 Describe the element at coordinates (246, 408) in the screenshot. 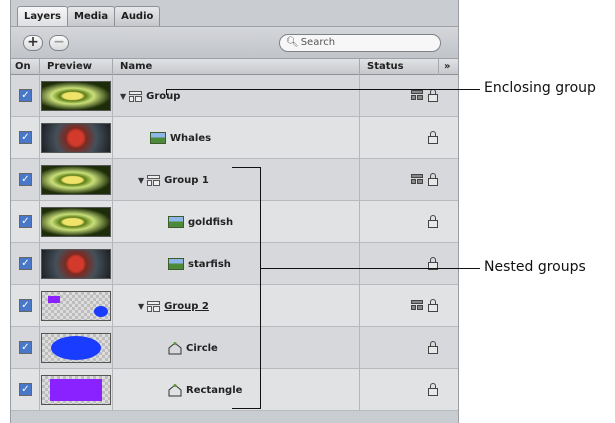

I see `bracket-bottom` at that location.